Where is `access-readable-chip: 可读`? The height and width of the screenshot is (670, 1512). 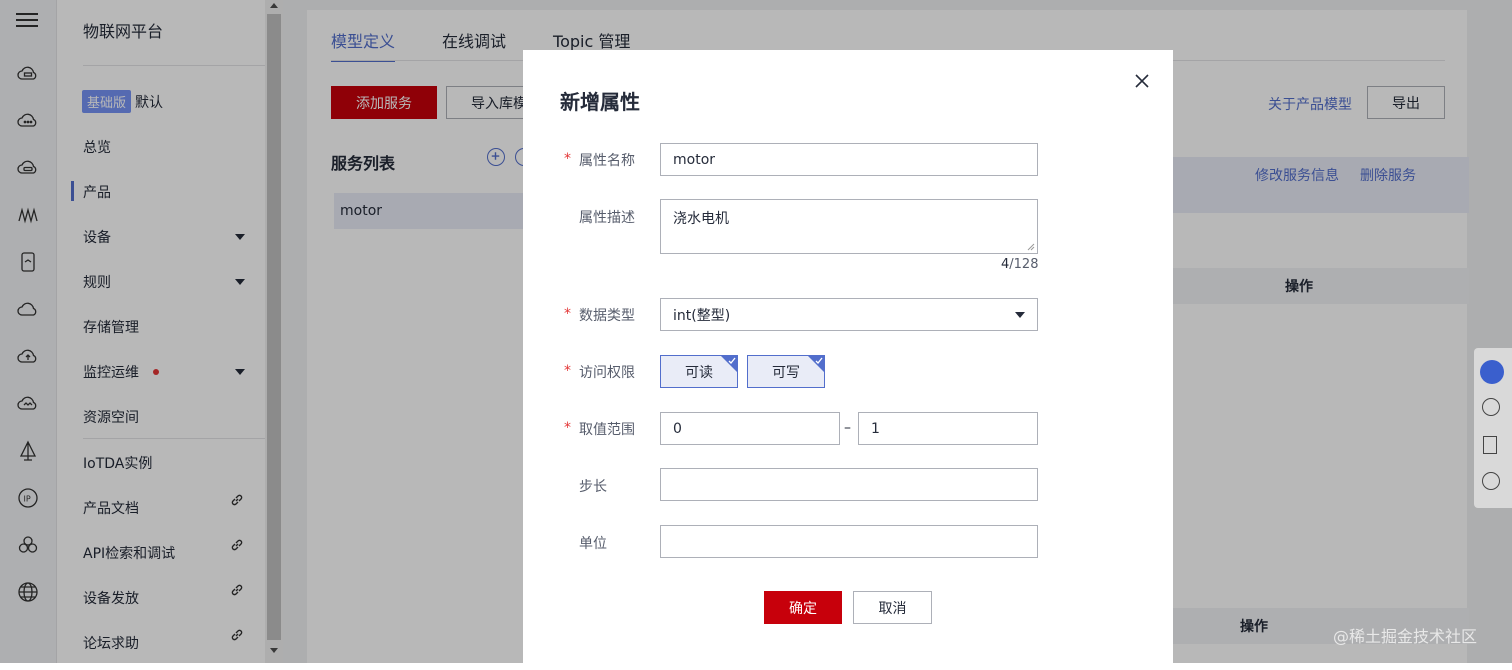
access-readable-chip: 可读 is located at coordinates (699, 371).